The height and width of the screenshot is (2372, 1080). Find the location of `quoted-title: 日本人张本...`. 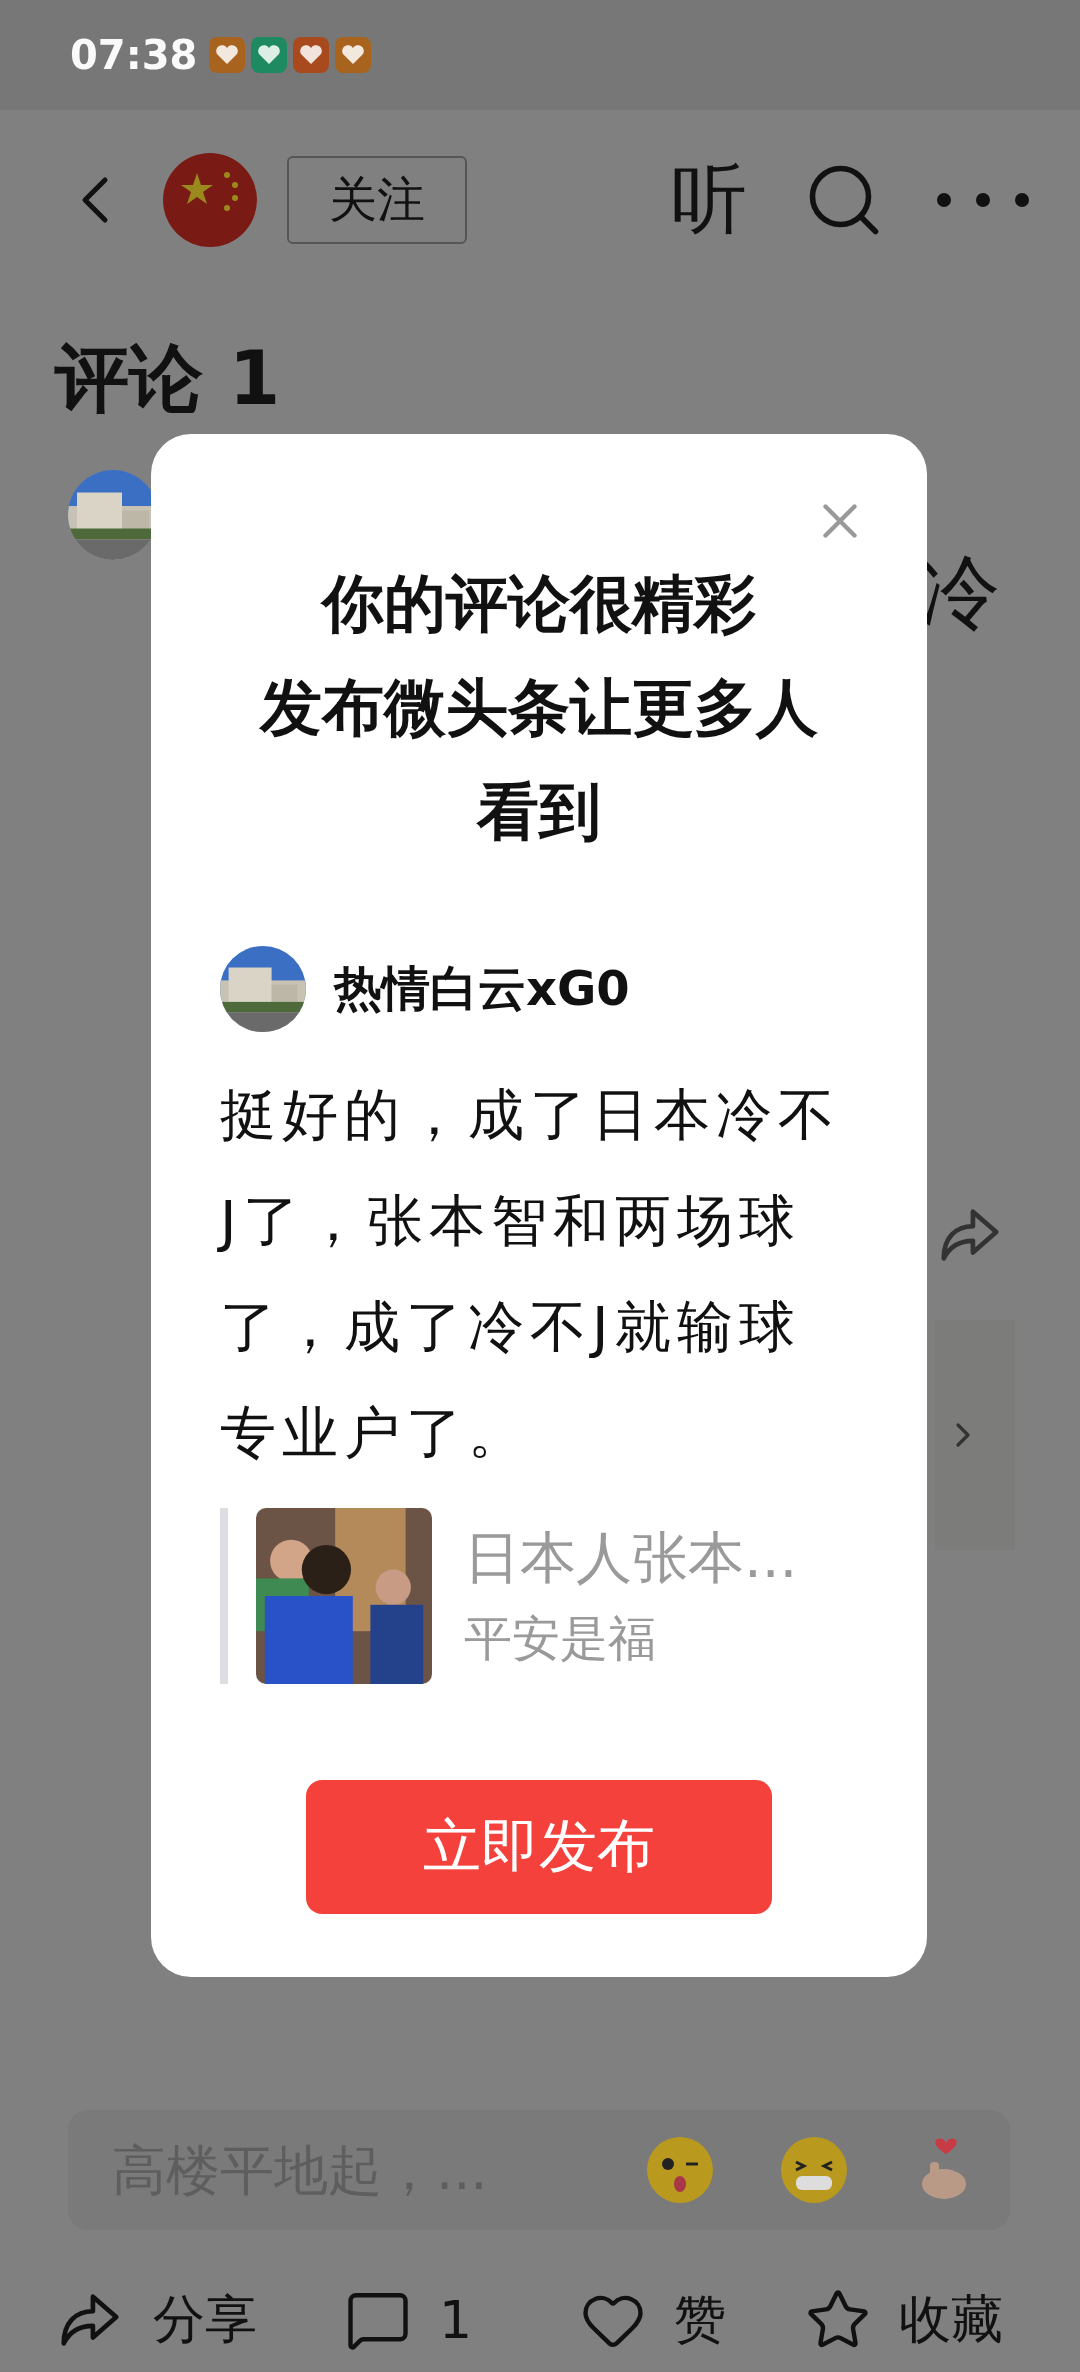

quoted-title: 日本人张本... is located at coordinates (631, 1559).